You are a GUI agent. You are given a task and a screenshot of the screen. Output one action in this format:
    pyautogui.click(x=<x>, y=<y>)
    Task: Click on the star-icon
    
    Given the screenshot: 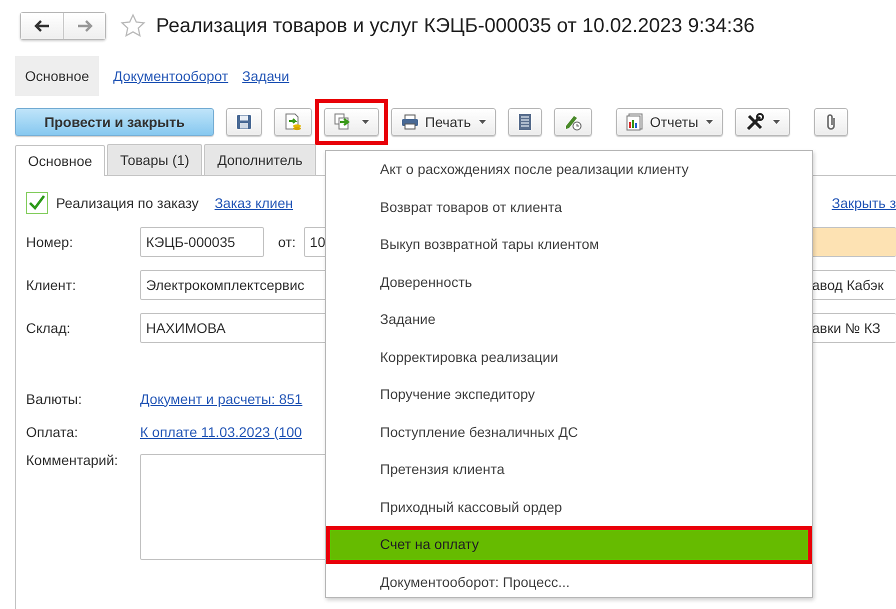 What is the action you would take?
    pyautogui.click(x=133, y=26)
    